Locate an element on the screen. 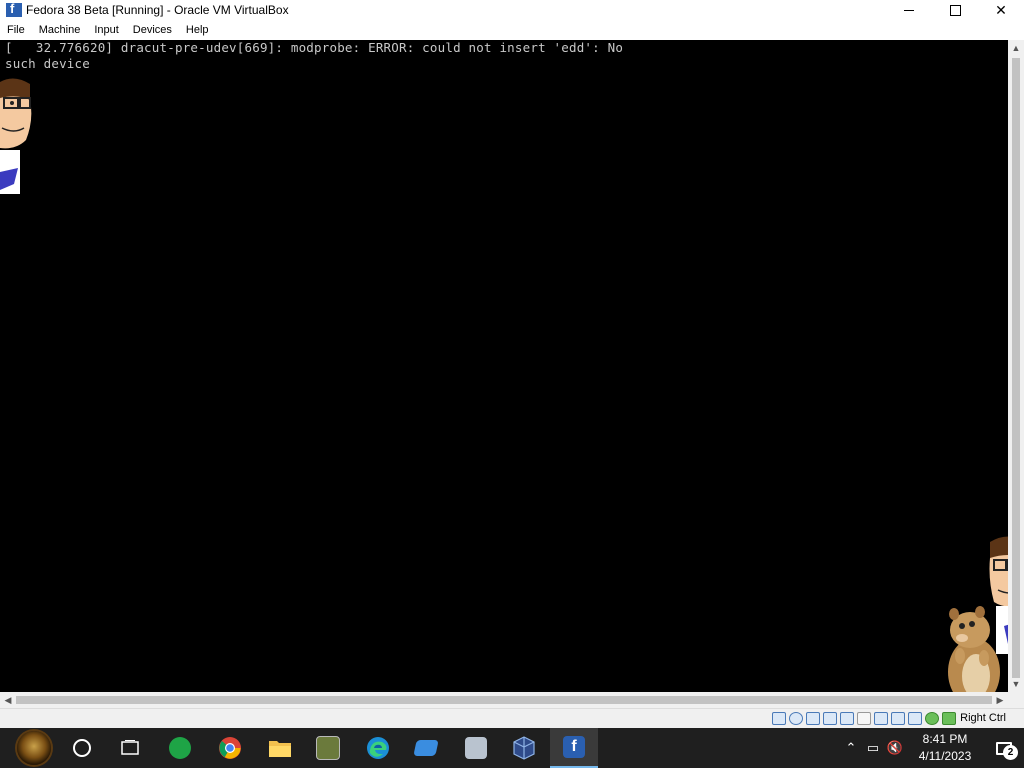  virtualbox-fedora-icon is located at coordinates (14, 9).